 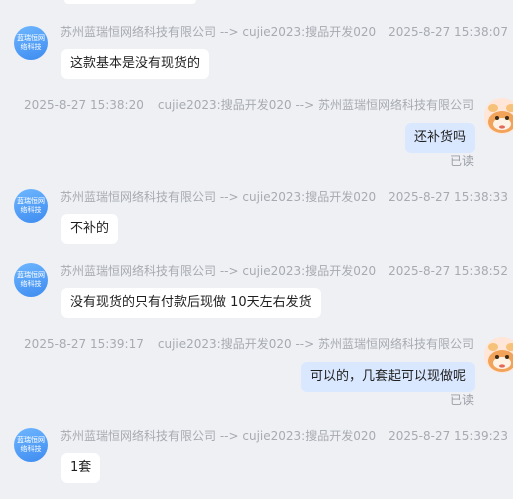 I want to click on message-bubble: 还补货吗, so click(x=439, y=138).